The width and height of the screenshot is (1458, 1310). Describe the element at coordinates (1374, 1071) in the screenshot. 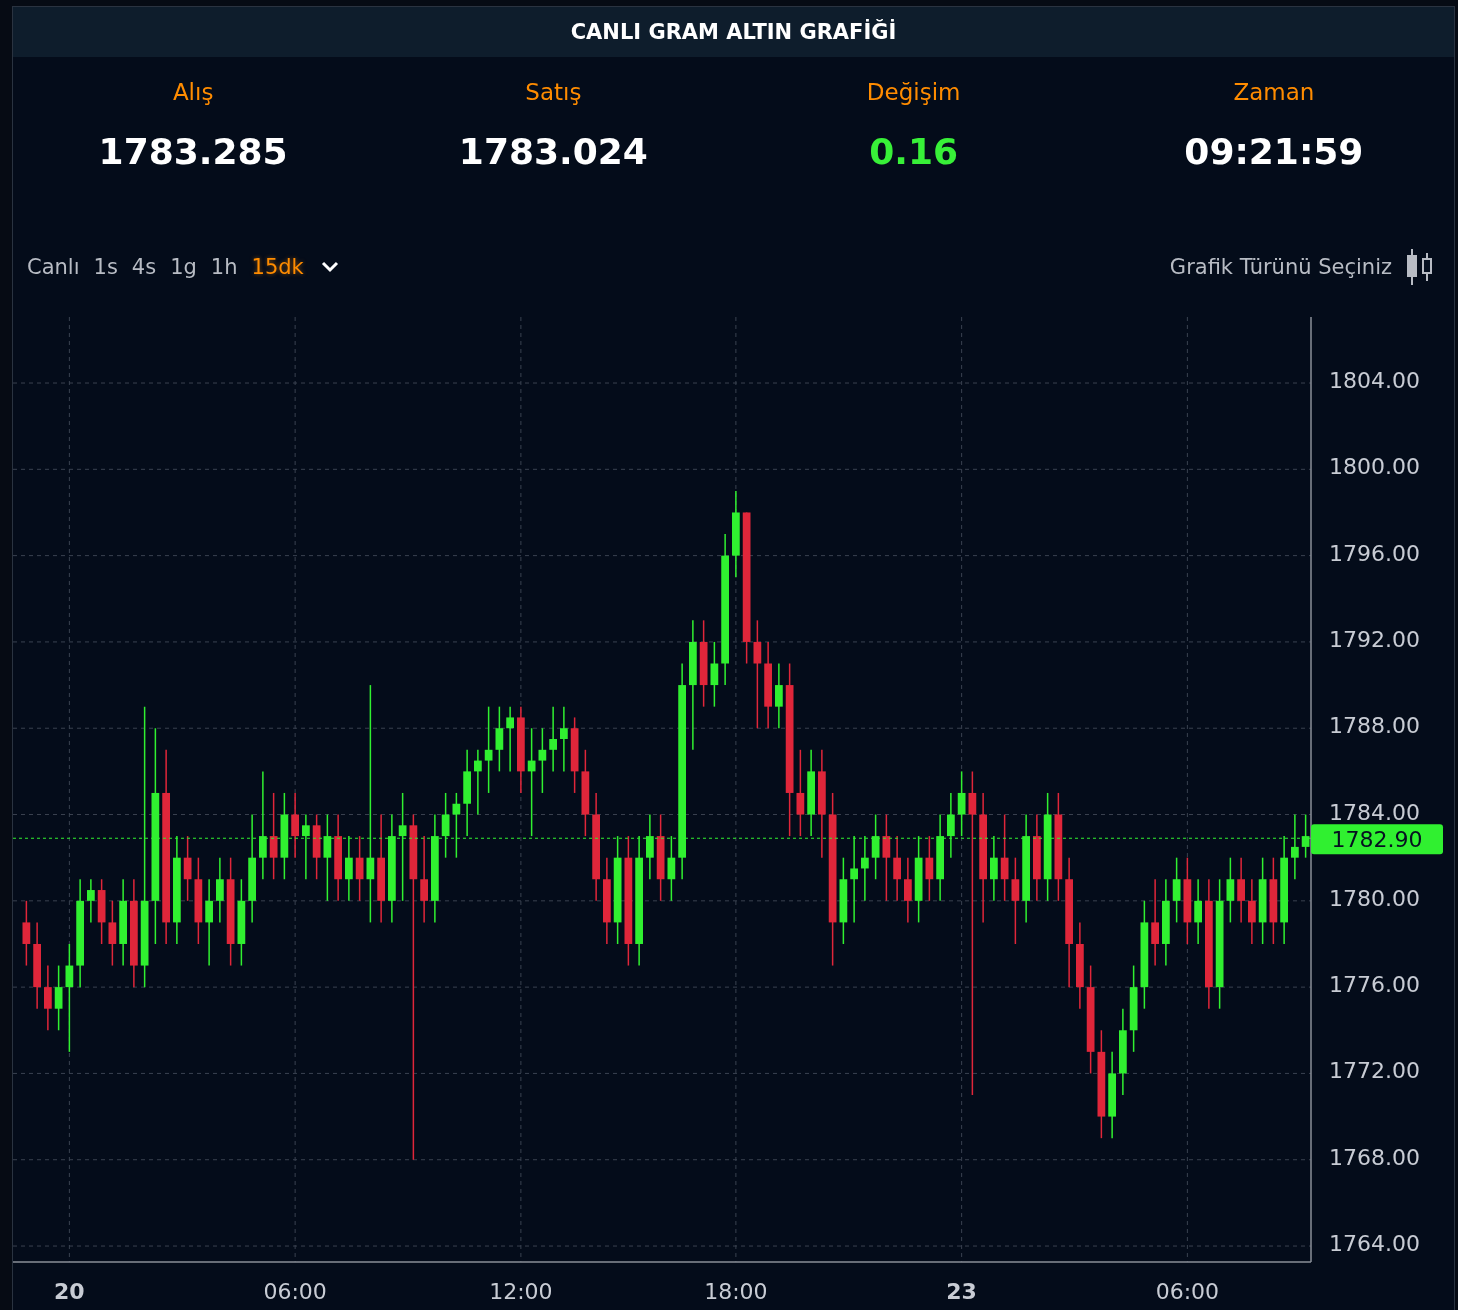

I see `y-axis-label: 1772.00` at that location.